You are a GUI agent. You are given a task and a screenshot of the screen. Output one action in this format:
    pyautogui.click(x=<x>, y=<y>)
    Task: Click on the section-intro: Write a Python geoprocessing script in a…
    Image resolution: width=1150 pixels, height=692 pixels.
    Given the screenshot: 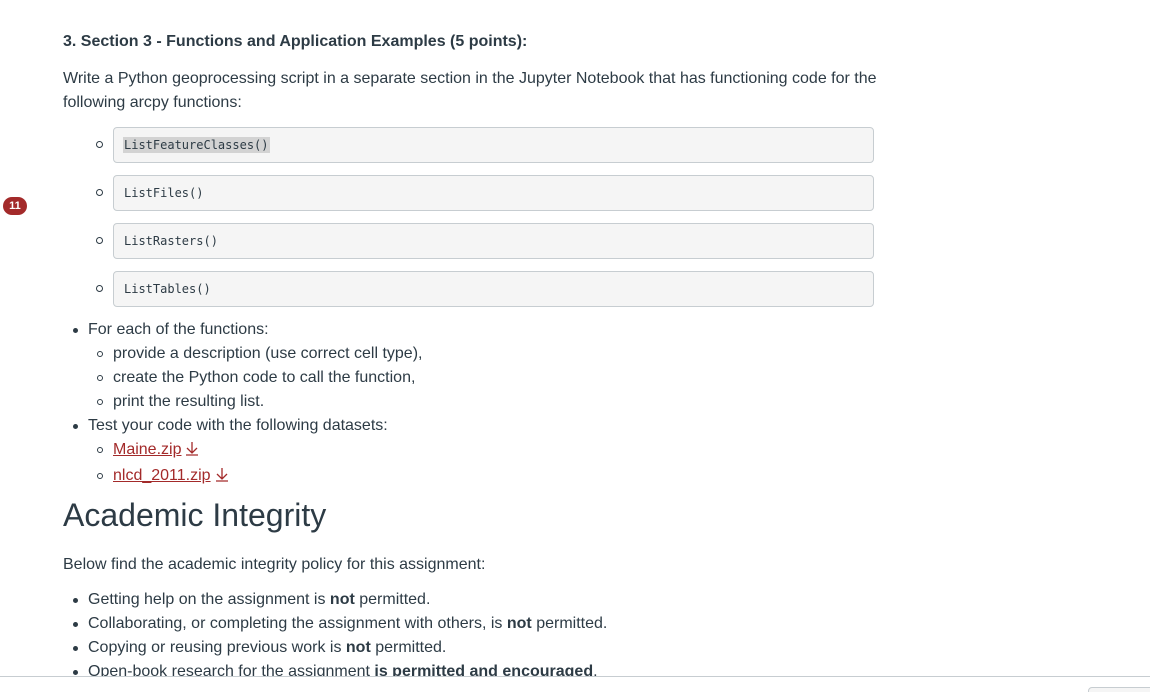 What is the action you would take?
    pyautogui.click(x=470, y=90)
    